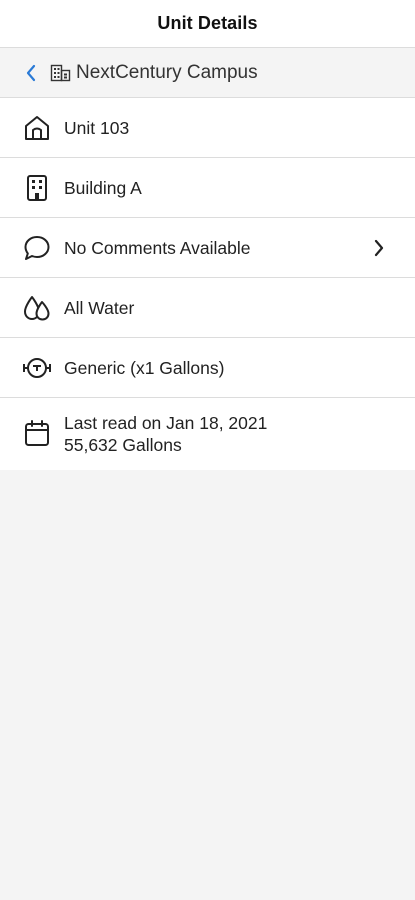 The height and width of the screenshot is (900, 415). I want to click on unit-label: Unit 103, so click(97, 127).